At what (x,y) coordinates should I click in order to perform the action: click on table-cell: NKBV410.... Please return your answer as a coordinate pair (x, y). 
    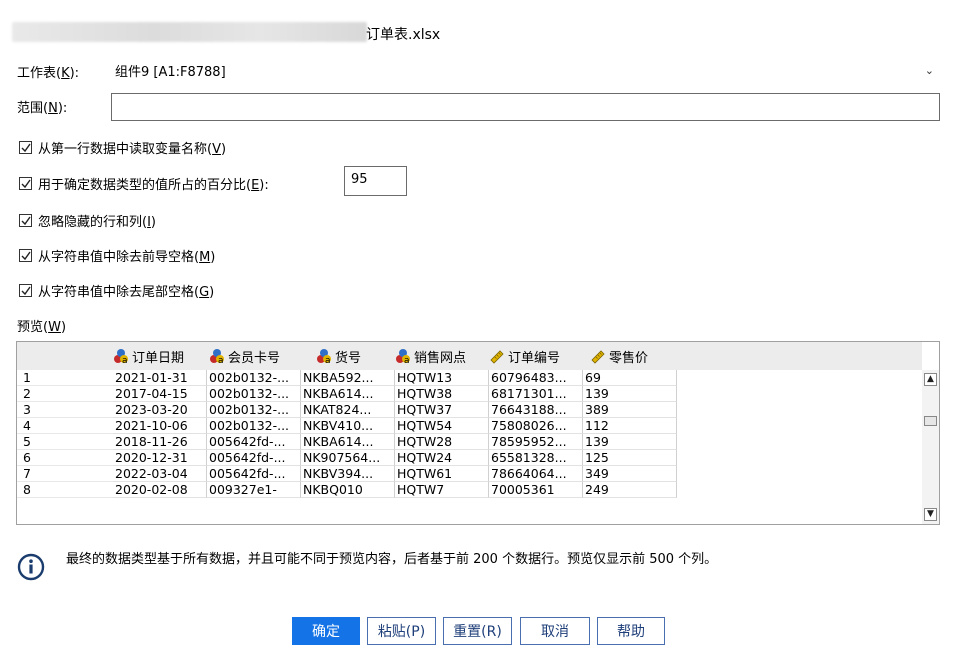
    Looking at the image, I should click on (348, 426).